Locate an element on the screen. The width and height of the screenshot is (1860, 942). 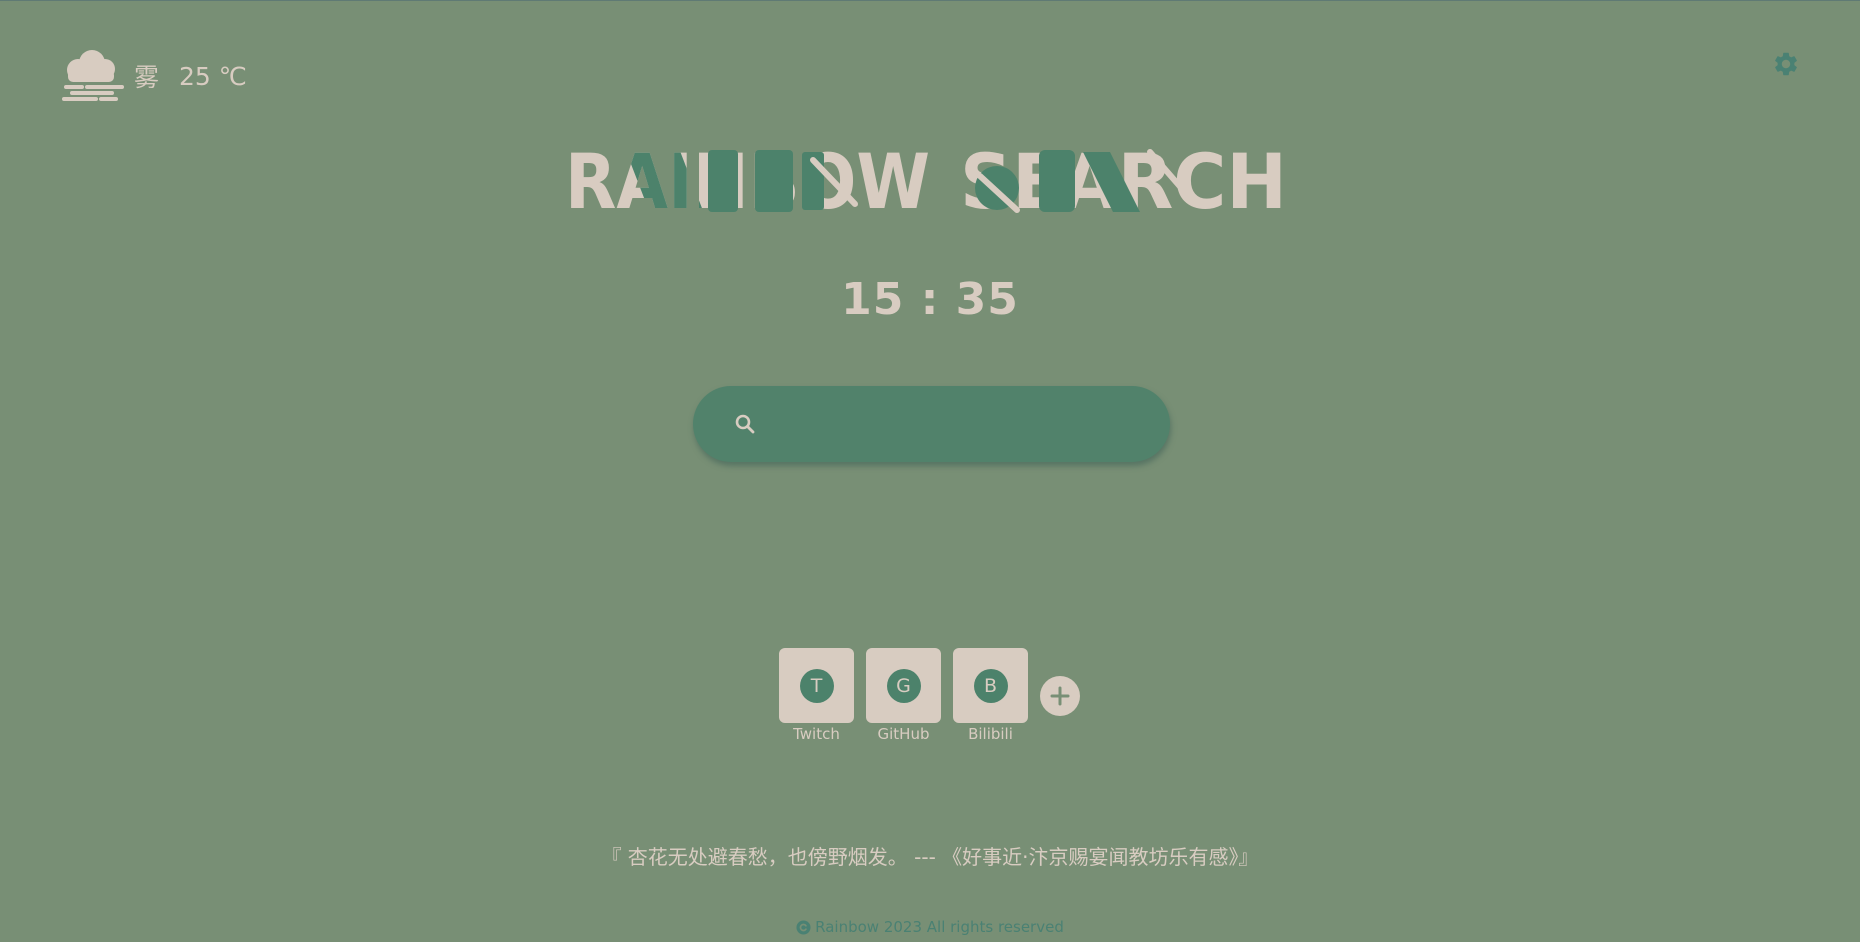
copyright-icon is located at coordinates (803, 927).